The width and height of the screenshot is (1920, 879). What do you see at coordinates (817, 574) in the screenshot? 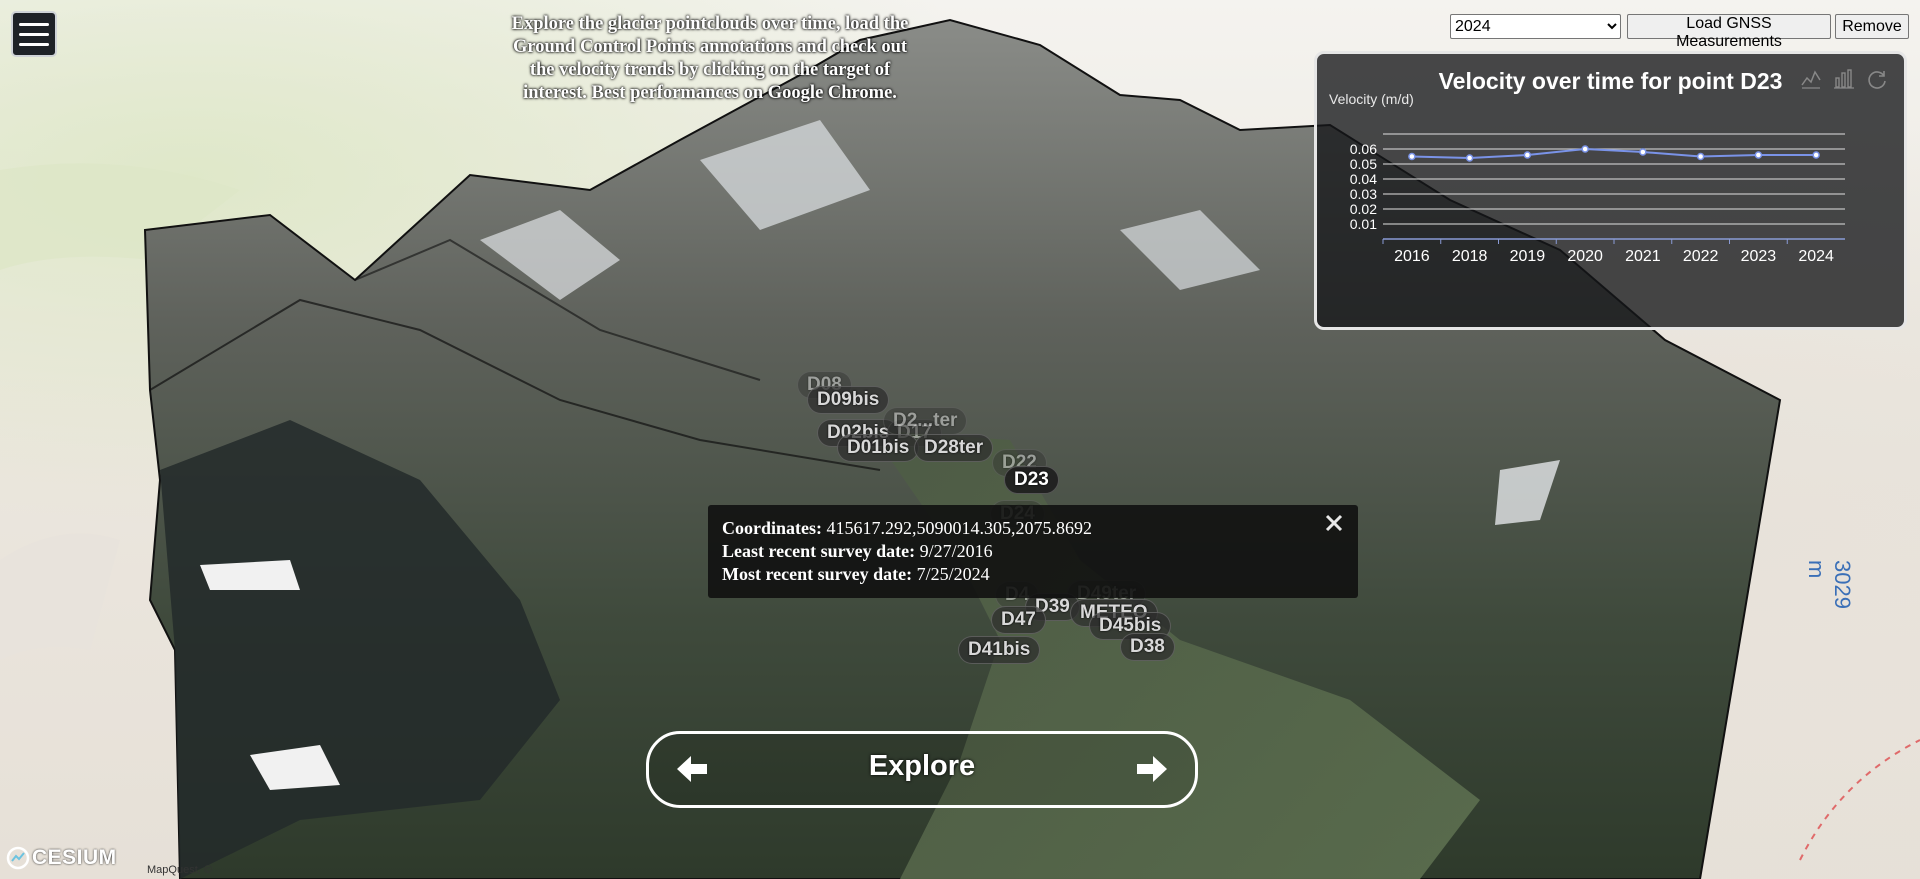
I see `most-recent-label: Most recent survey date:` at bounding box center [817, 574].